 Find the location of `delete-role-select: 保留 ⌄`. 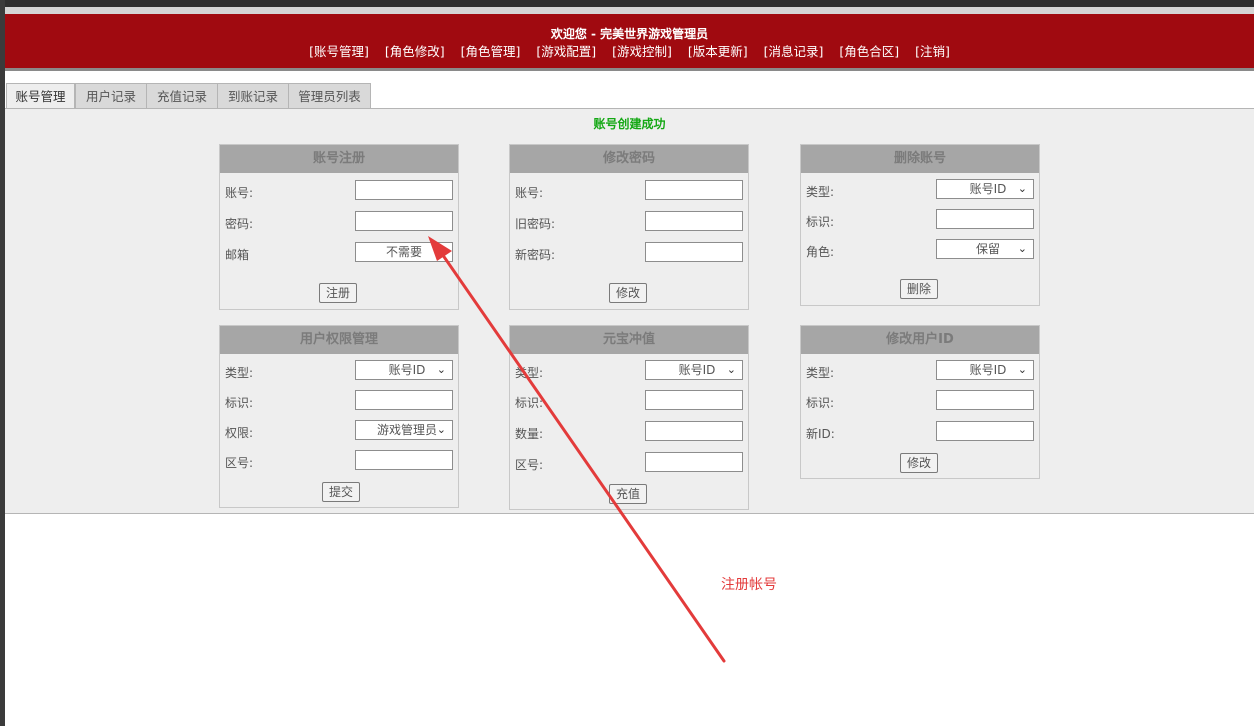

delete-role-select: 保留 ⌄ is located at coordinates (985, 249).